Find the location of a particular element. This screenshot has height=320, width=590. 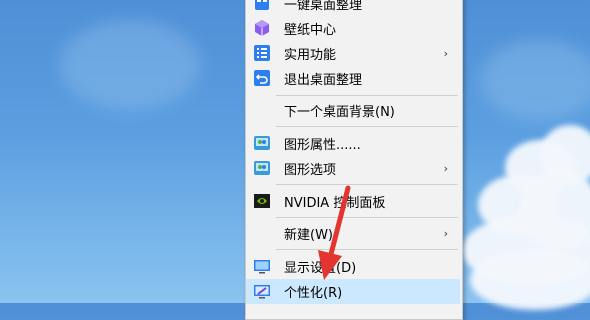

red-arrow-pointer-icon is located at coordinates (334, 232).